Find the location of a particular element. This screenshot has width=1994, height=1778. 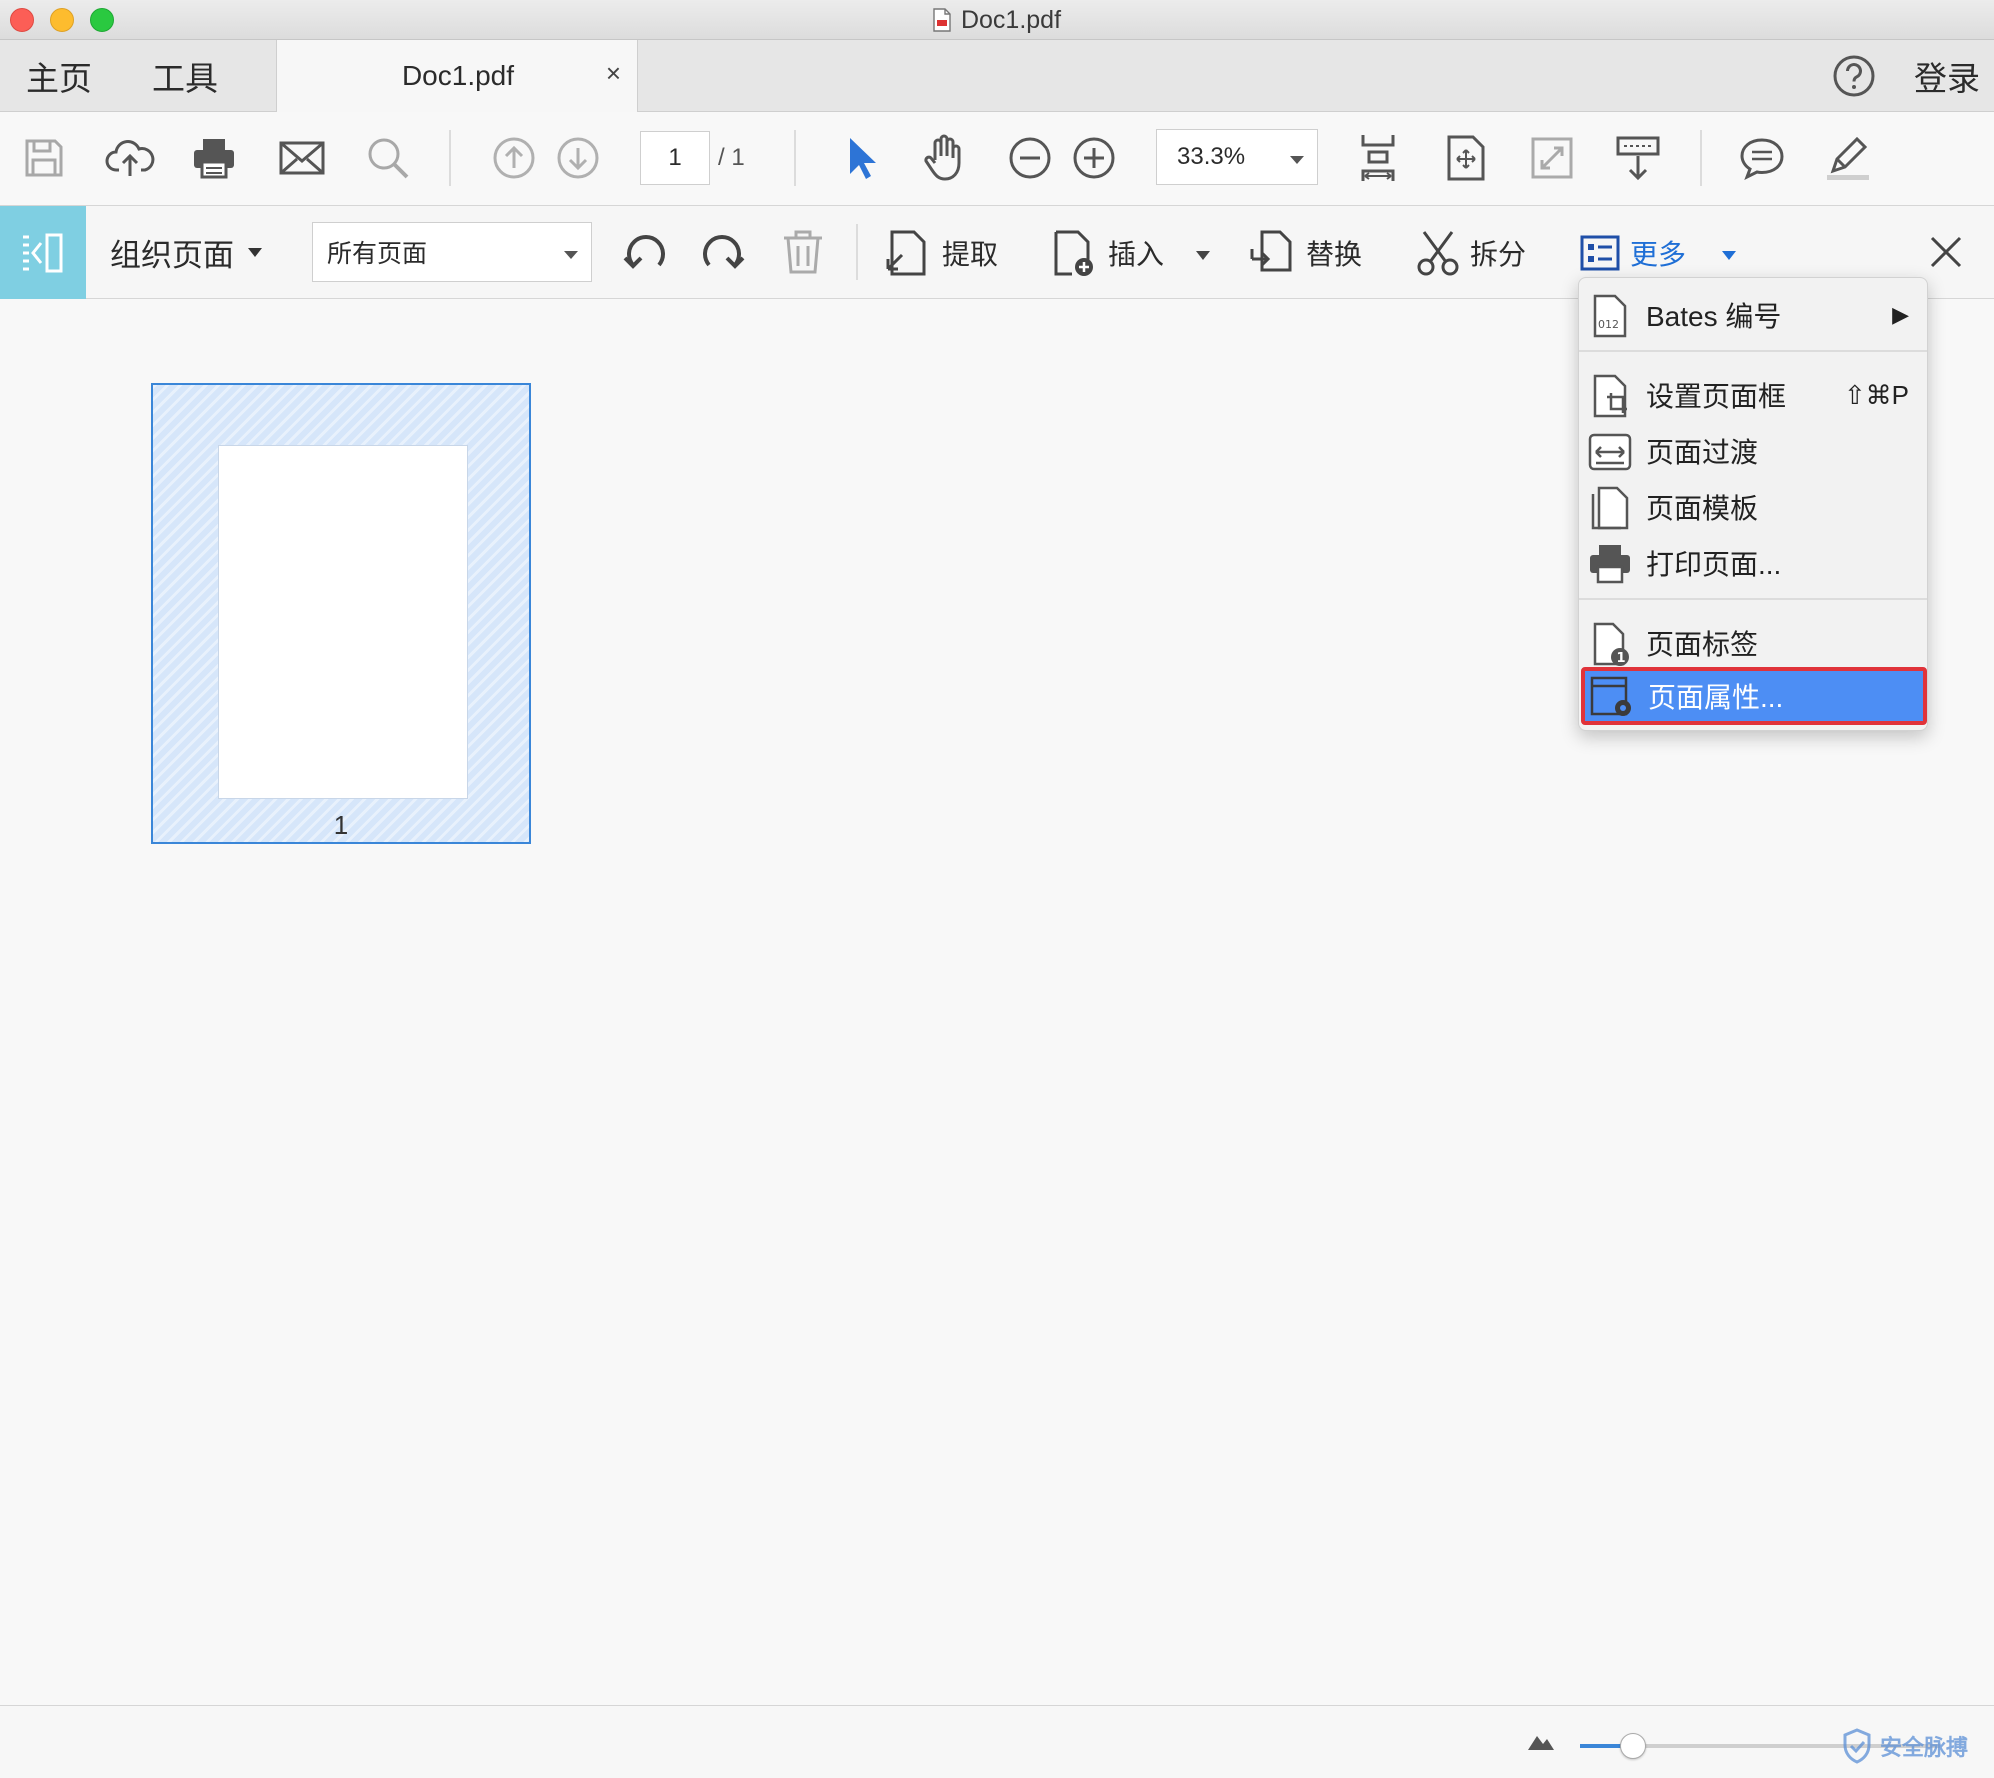

upload-icon is located at coordinates (130, 158).